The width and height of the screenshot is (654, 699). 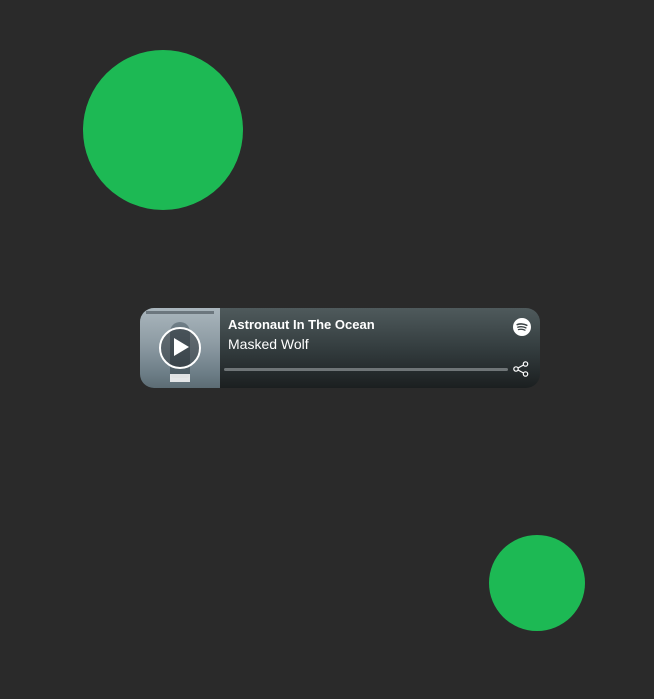 I want to click on play-icon, so click(x=181, y=347).